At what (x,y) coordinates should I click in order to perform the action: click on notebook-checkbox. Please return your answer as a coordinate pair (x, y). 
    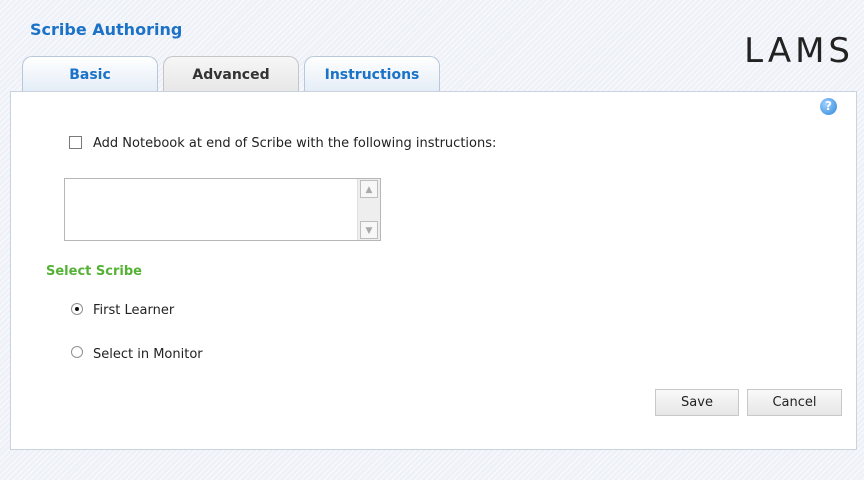
    Looking at the image, I should click on (75, 142).